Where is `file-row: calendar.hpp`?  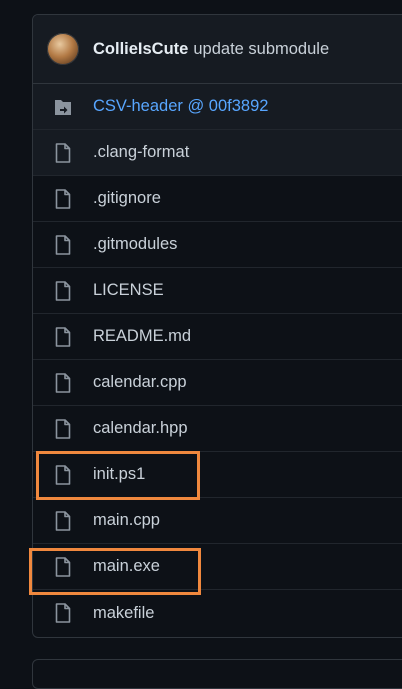 file-row: calendar.hpp is located at coordinates (217, 429).